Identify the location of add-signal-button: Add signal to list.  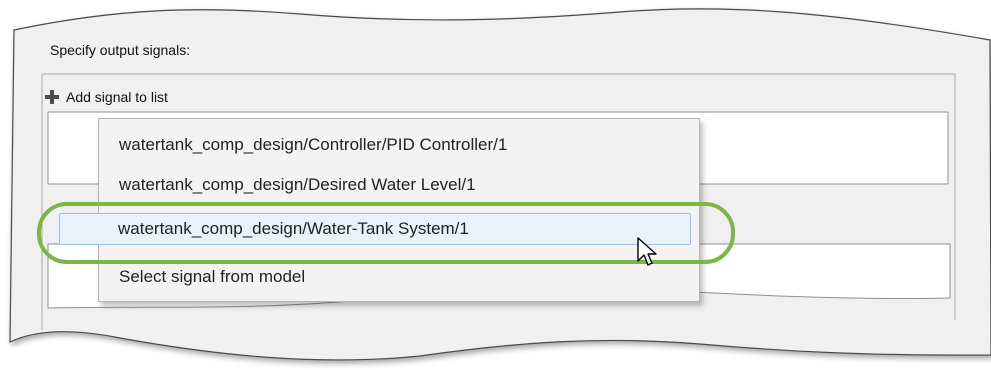
(106, 97).